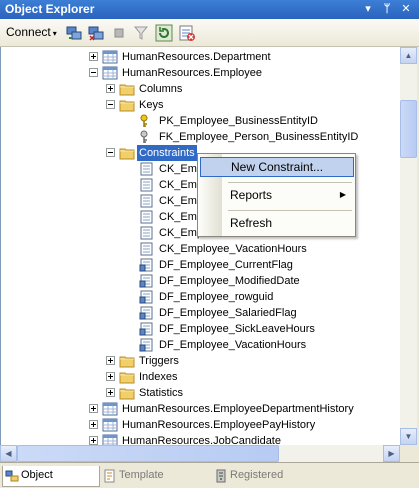 The height and width of the screenshot is (488, 419). I want to click on tree-node: DF_Employee_CurrentFlag, so click(200, 265).